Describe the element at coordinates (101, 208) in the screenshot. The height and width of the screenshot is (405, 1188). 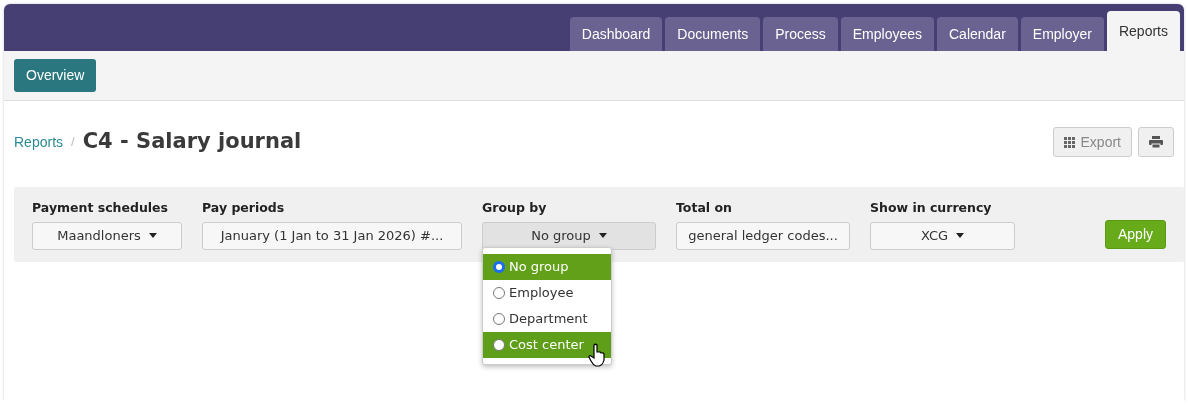
I see `filter-label: Payment schedules` at that location.